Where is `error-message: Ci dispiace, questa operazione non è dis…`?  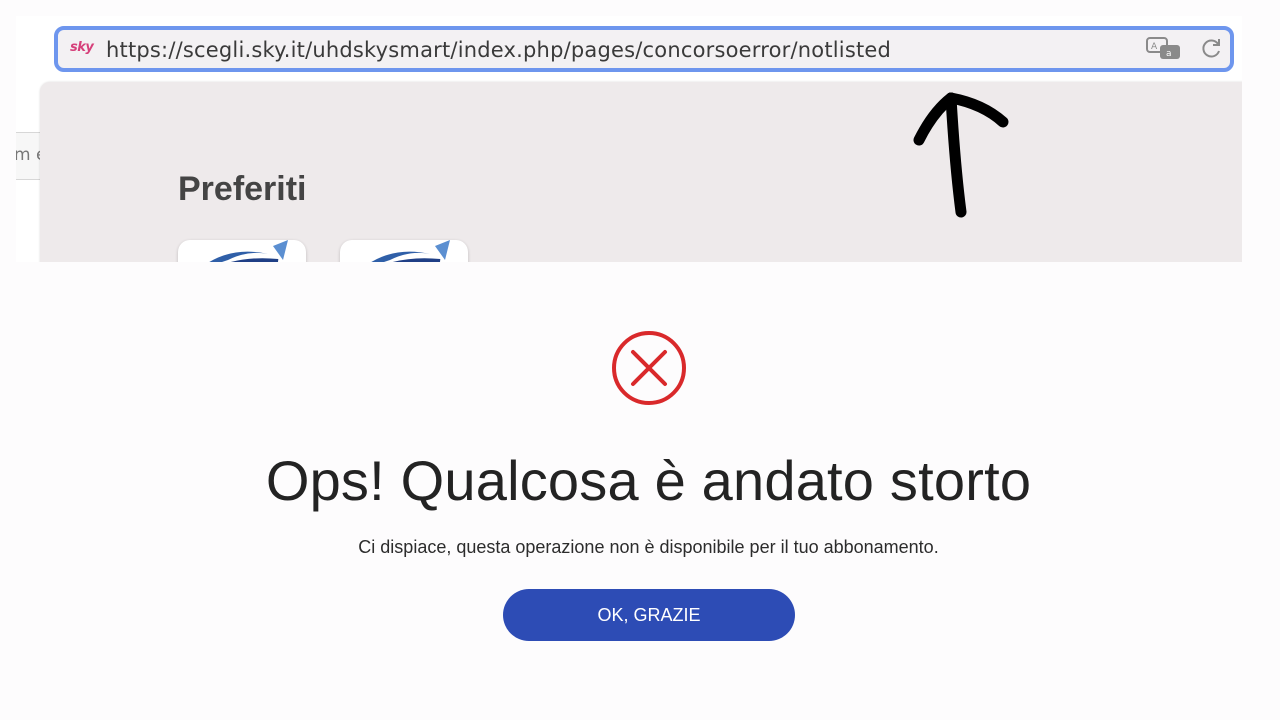
error-message: Ci dispiace, questa operazione non è dis… is located at coordinates (648, 547).